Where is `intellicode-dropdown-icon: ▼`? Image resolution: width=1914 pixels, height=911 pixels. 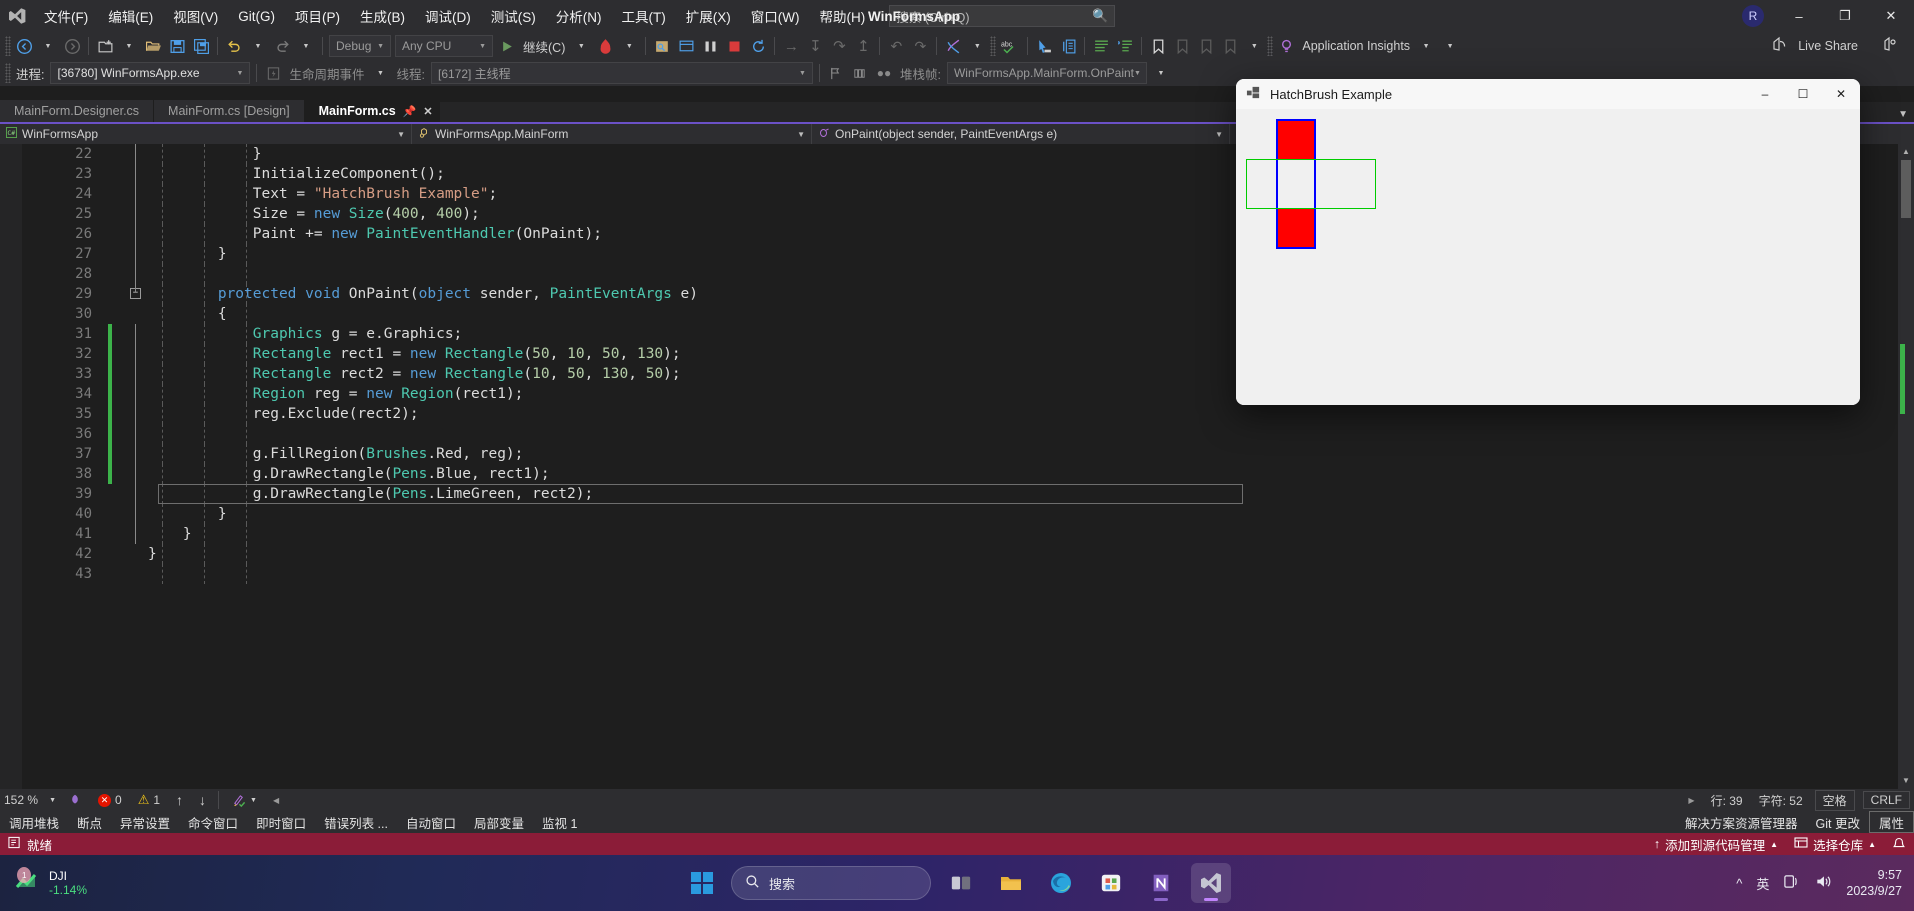 intellicode-dropdown-icon: ▼ is located at coordinates (977, 46).